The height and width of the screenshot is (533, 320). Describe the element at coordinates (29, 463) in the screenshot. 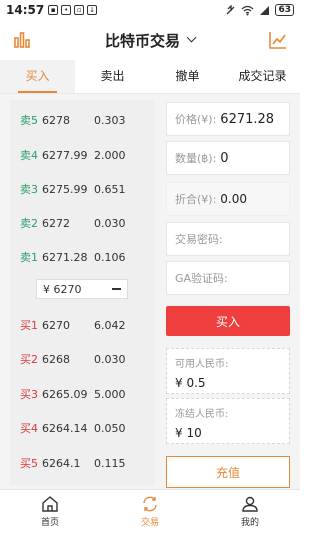

I see `order-label: 买5` at that location.